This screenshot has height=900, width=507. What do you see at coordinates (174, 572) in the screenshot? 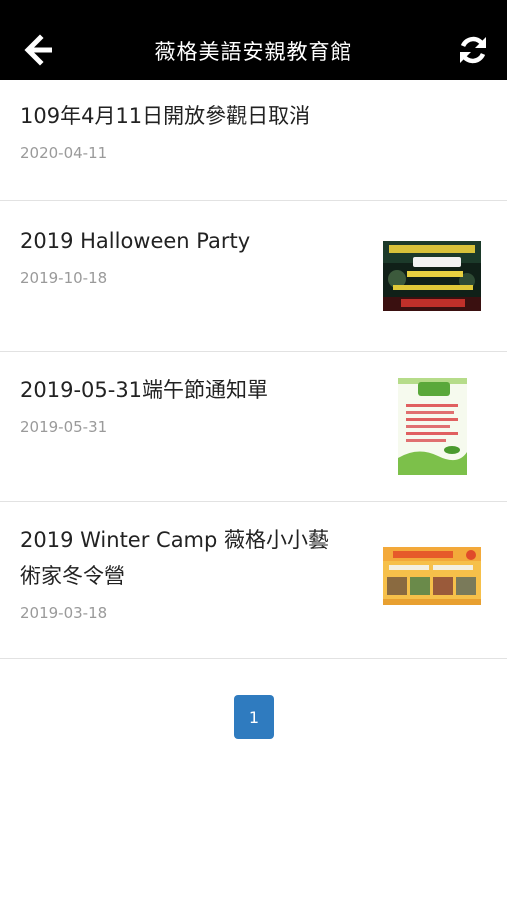
I see `item-text: 2019 Winter Camp 薇格小小藝 術家冬令營 2019-03-18` at bounding box center [174, 572].